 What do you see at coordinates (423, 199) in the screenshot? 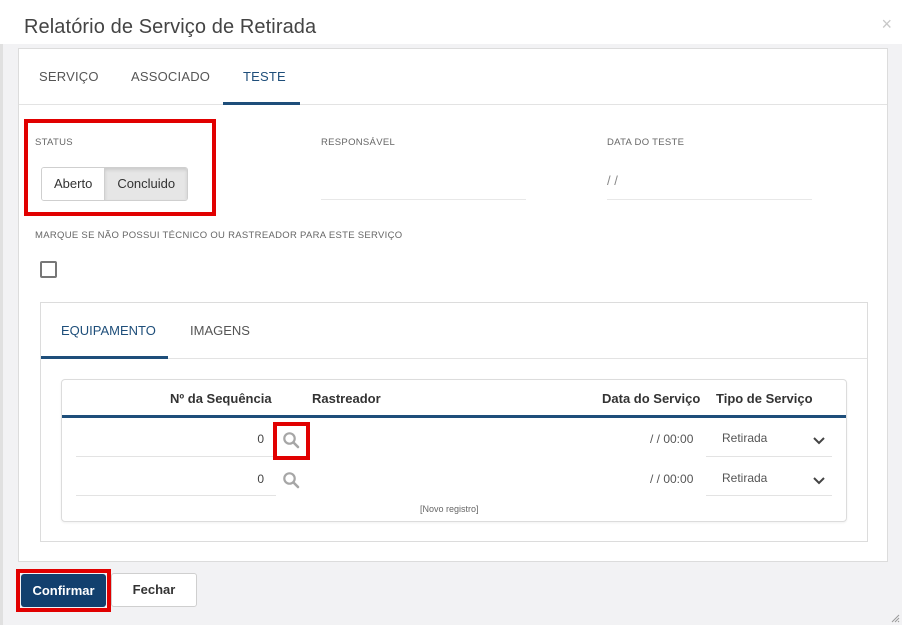
I see `responsavel-underline` at bounding box center [423, 199].